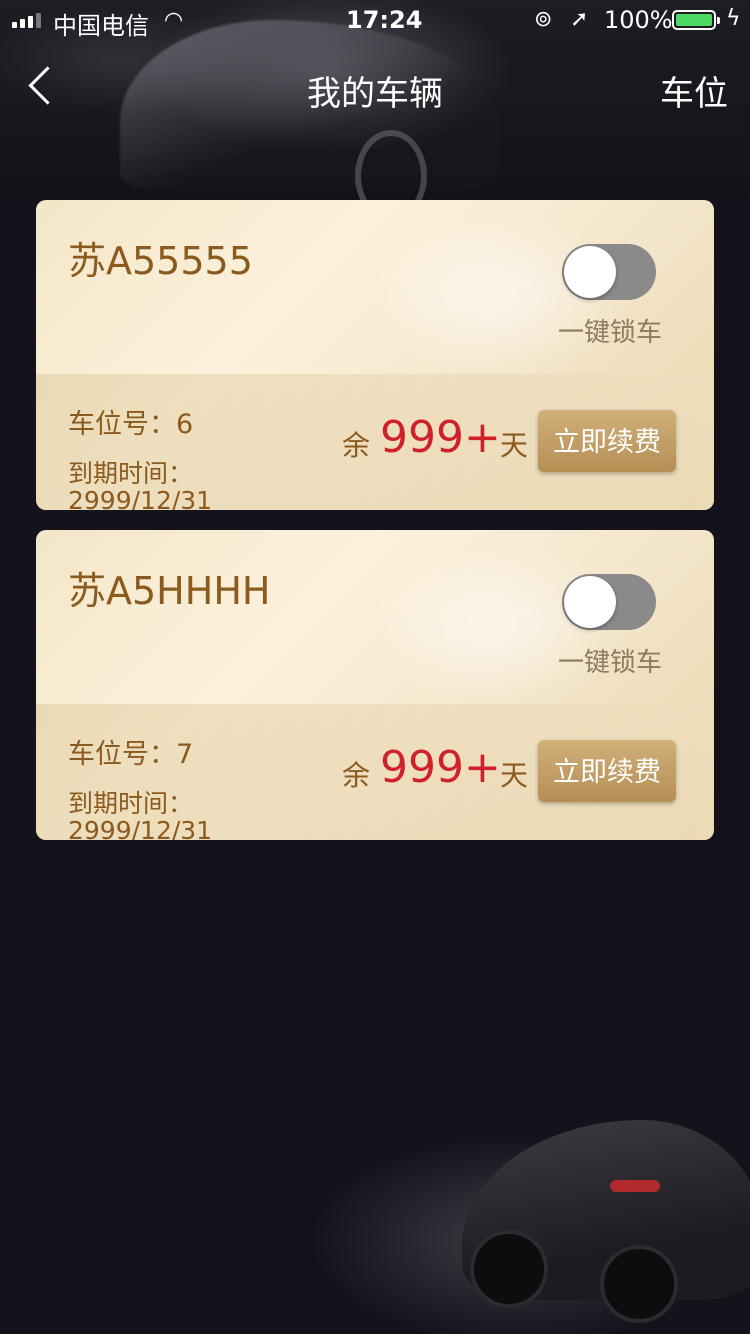 This screenshot has width=750, height=1334. Describe the element at coordinates (131, 424) in the screenshot. I see `parking-space-number: 车位号：6` at that location.